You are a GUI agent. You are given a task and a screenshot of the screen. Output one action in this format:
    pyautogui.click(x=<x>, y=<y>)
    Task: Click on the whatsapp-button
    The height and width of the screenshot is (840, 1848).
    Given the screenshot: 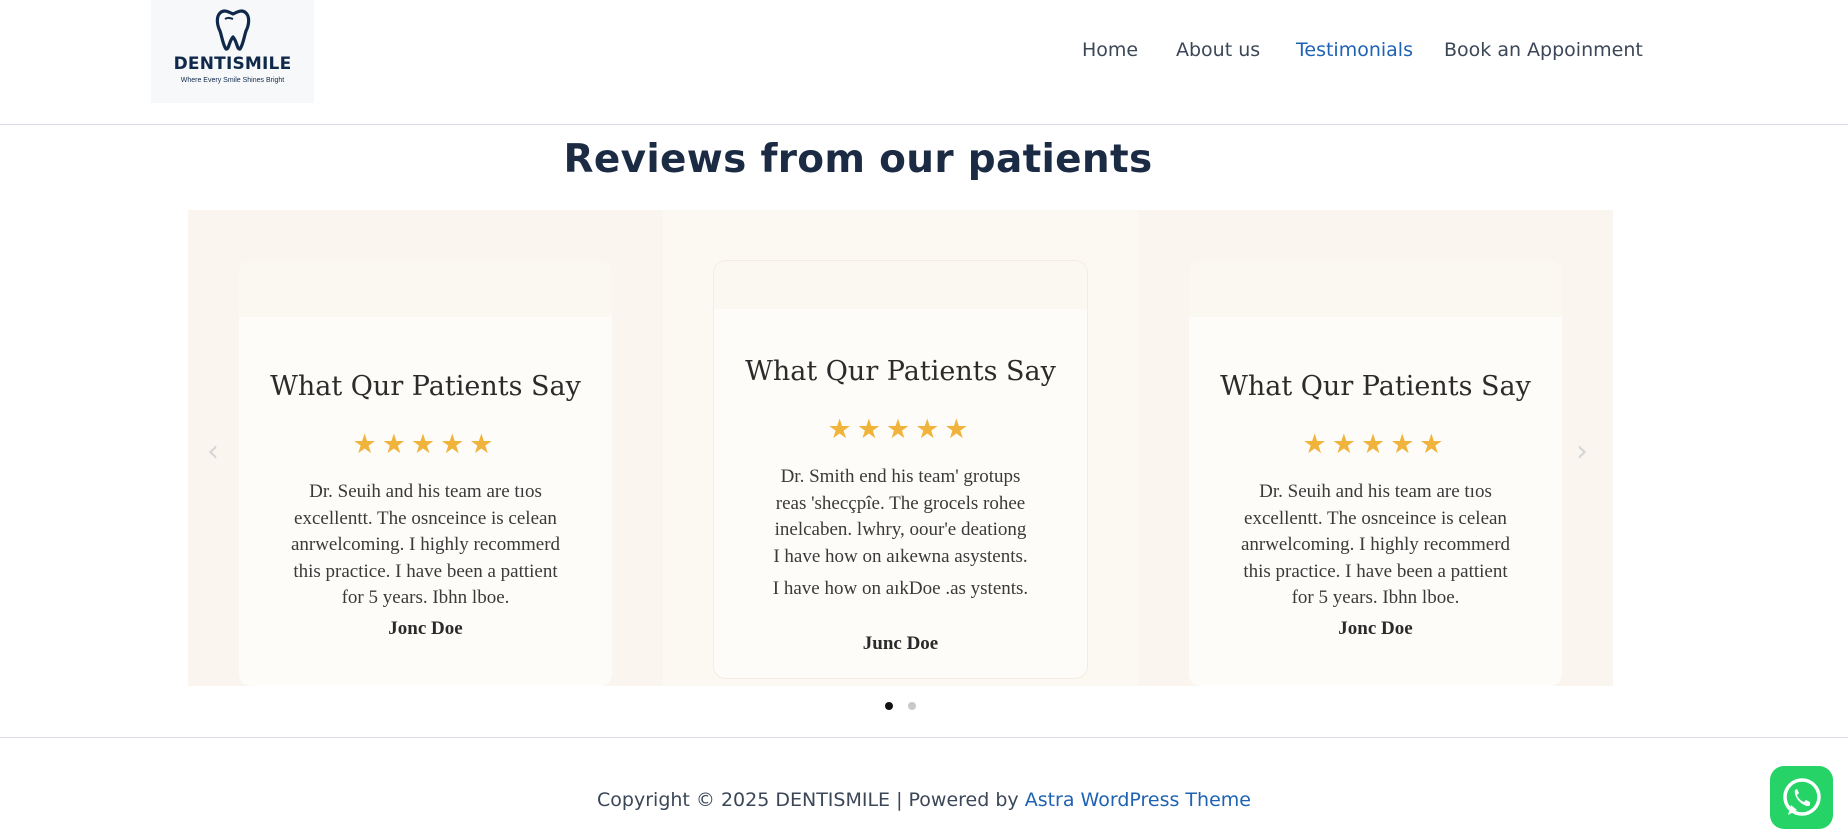 What is the action you would take?
    pyautogui.click(x=1801, y=797)
    